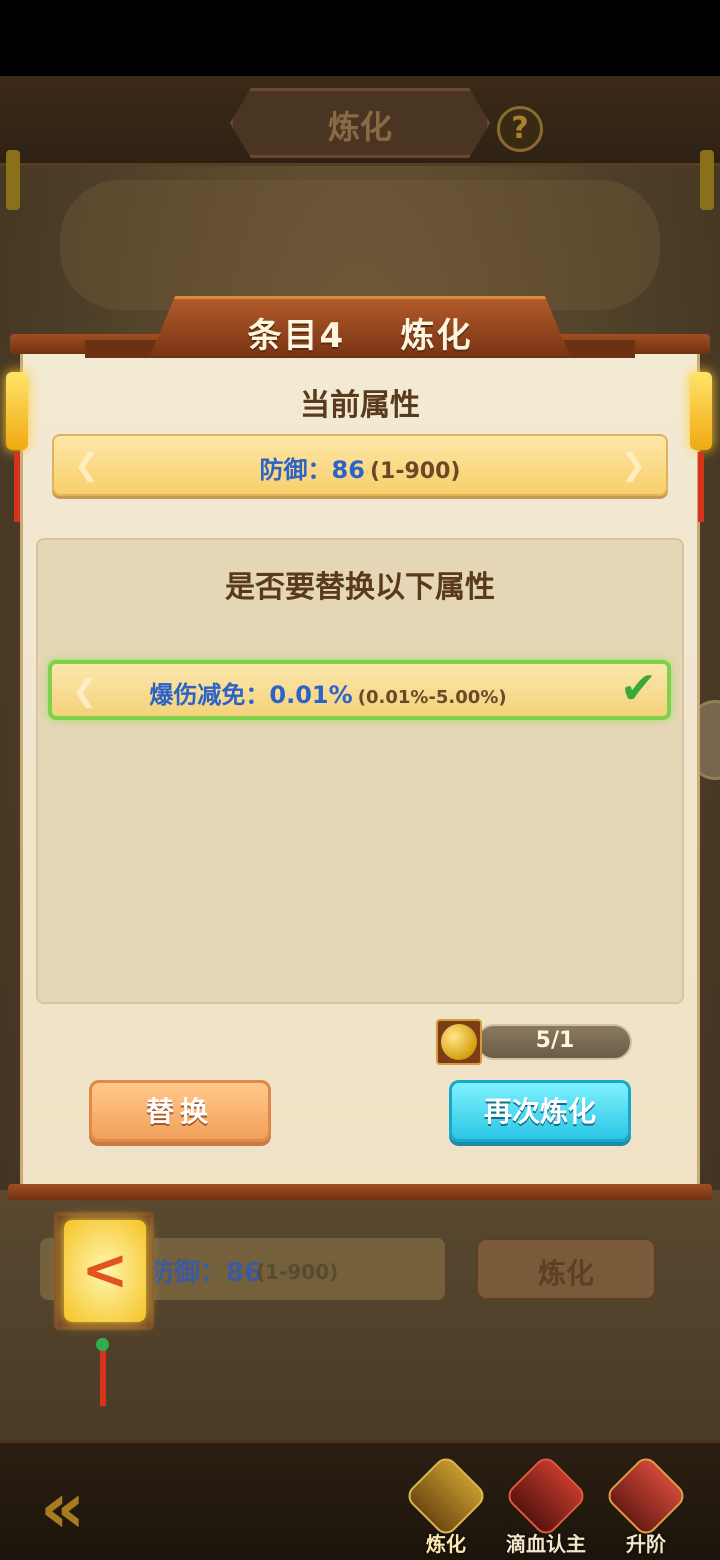  Describe the element at coordinates (102, 1344) in the screenshot. I see `lantern-bead` at that location.